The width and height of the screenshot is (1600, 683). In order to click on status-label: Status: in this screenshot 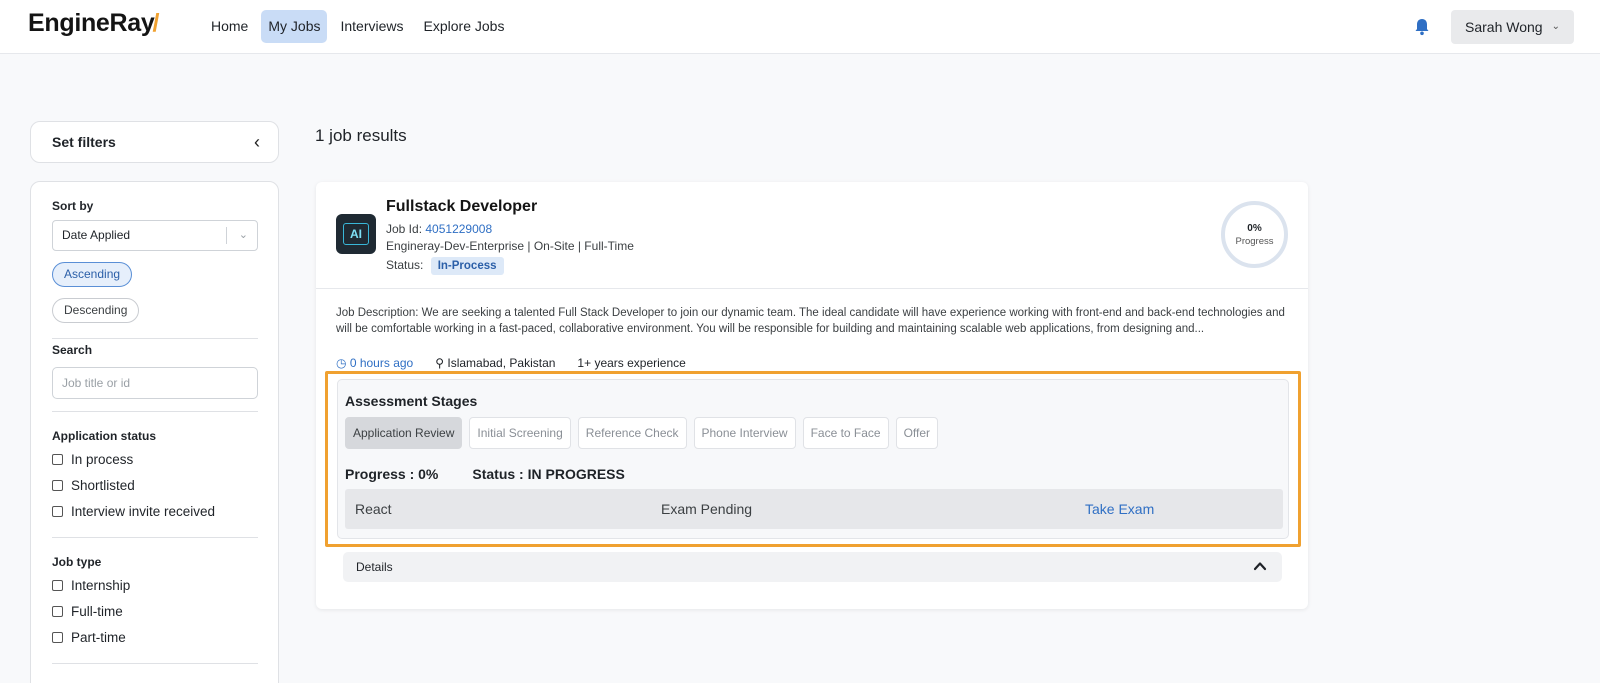, I will do `click(405, 265)`.